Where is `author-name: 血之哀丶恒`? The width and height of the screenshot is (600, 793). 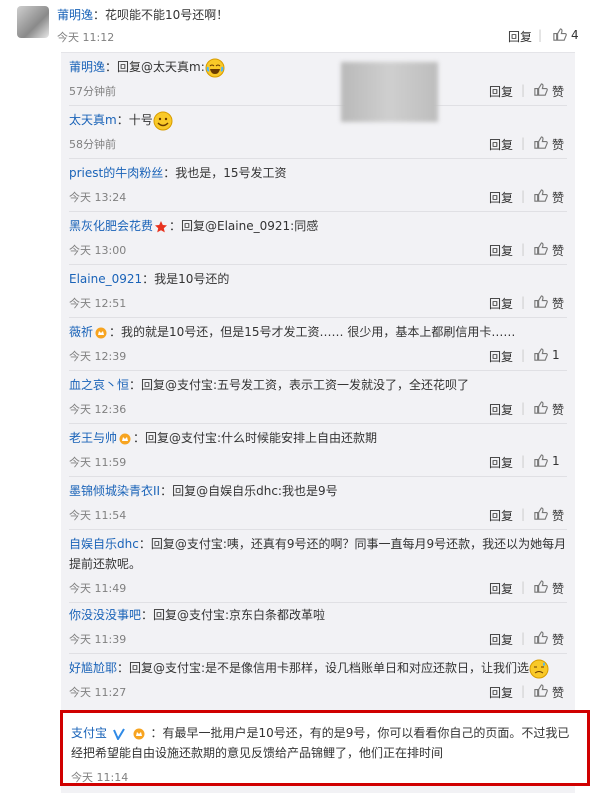
author-name: 血之哀丶恒 is located at coordinates (99, 385).